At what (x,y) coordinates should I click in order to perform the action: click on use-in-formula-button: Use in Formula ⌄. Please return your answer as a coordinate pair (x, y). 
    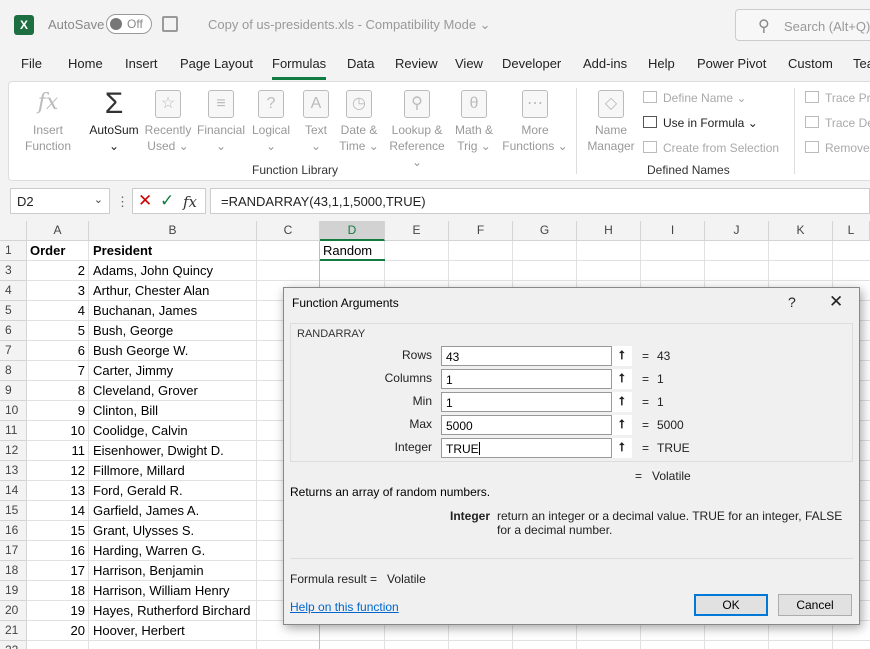
    Looking at the image, I should click on (700, 123).